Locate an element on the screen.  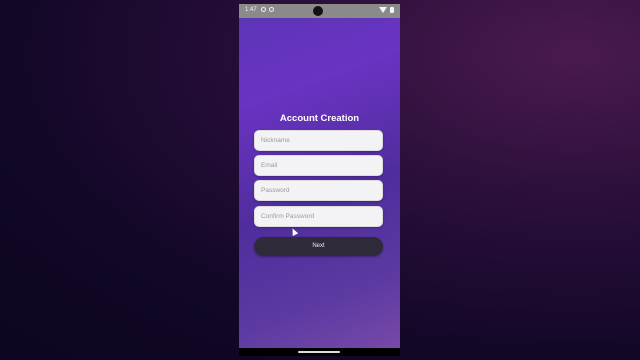
nickname-field is located at coordinates (318, 140).